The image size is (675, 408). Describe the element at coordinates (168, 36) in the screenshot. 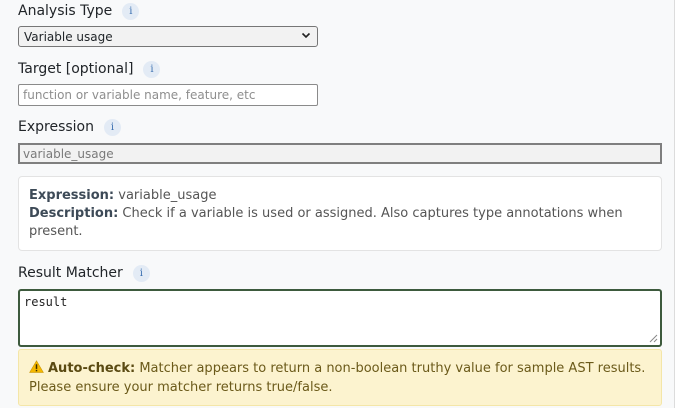

I see `analysis-type-select: Variable usage` at that location.